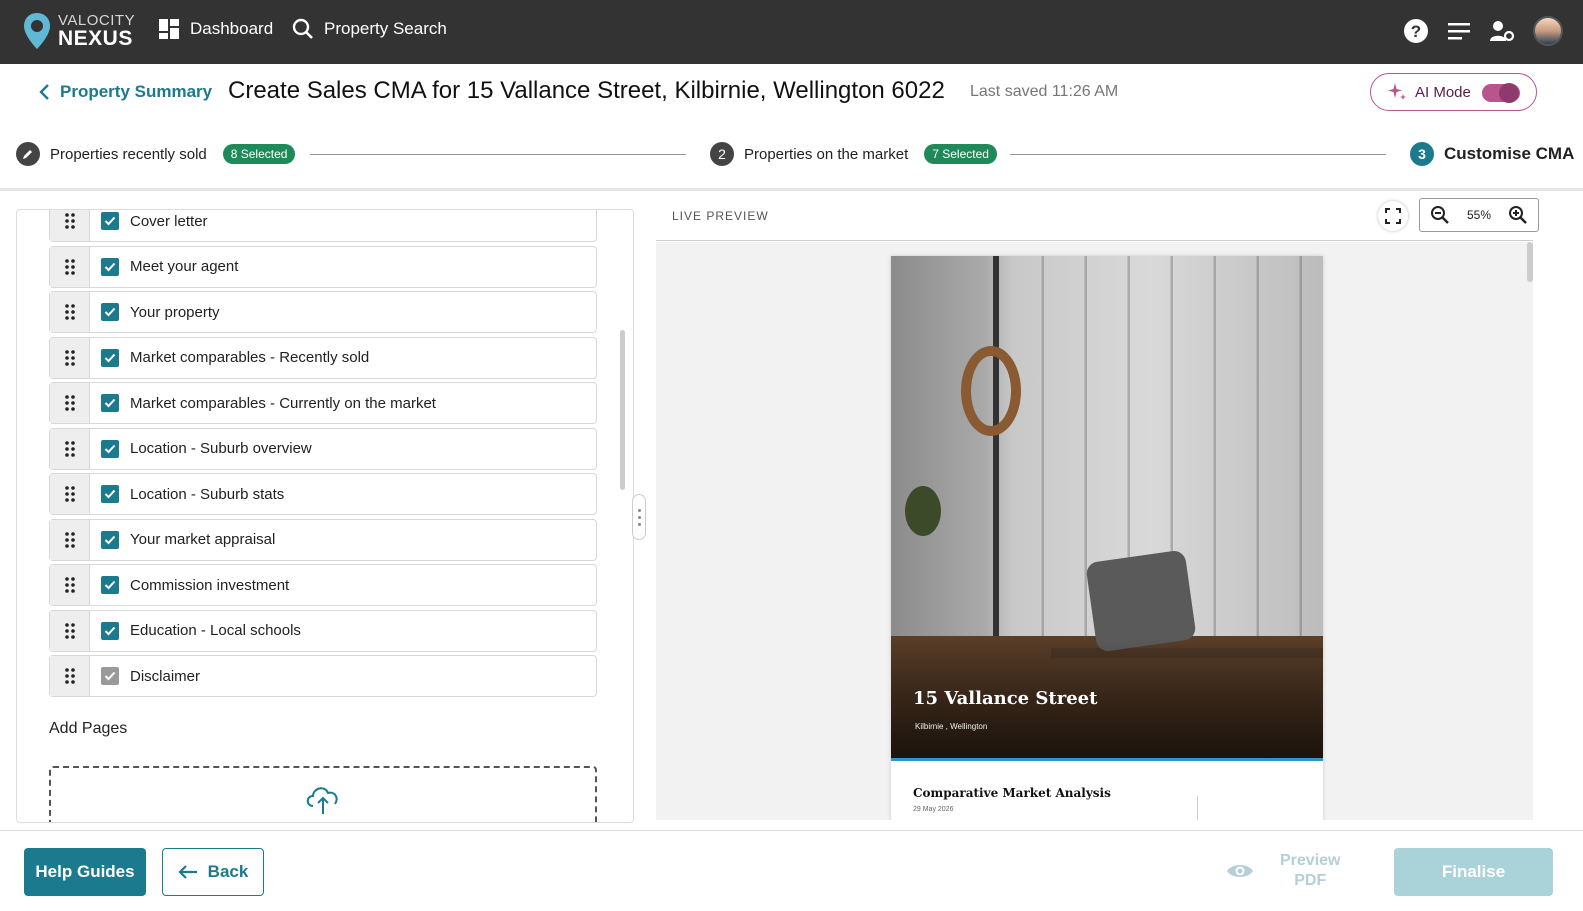 This screenshot has height=911, width=1583. I want to click on page-label: Meet your agent, so click(184, 266).